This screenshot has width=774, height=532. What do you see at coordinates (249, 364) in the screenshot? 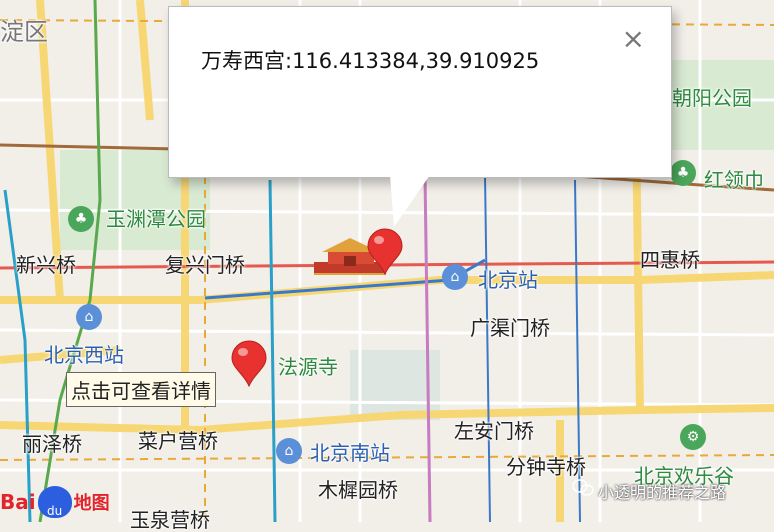
I see `map-marker-fayuan` at bounding box center [249, 364].